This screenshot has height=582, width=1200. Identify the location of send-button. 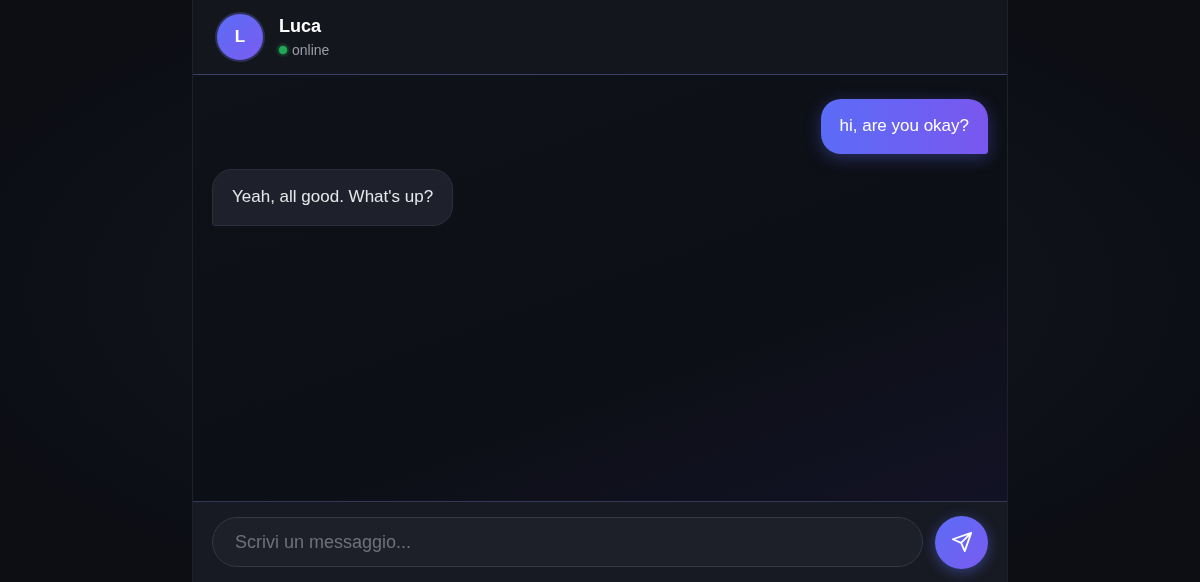
(961, 542).